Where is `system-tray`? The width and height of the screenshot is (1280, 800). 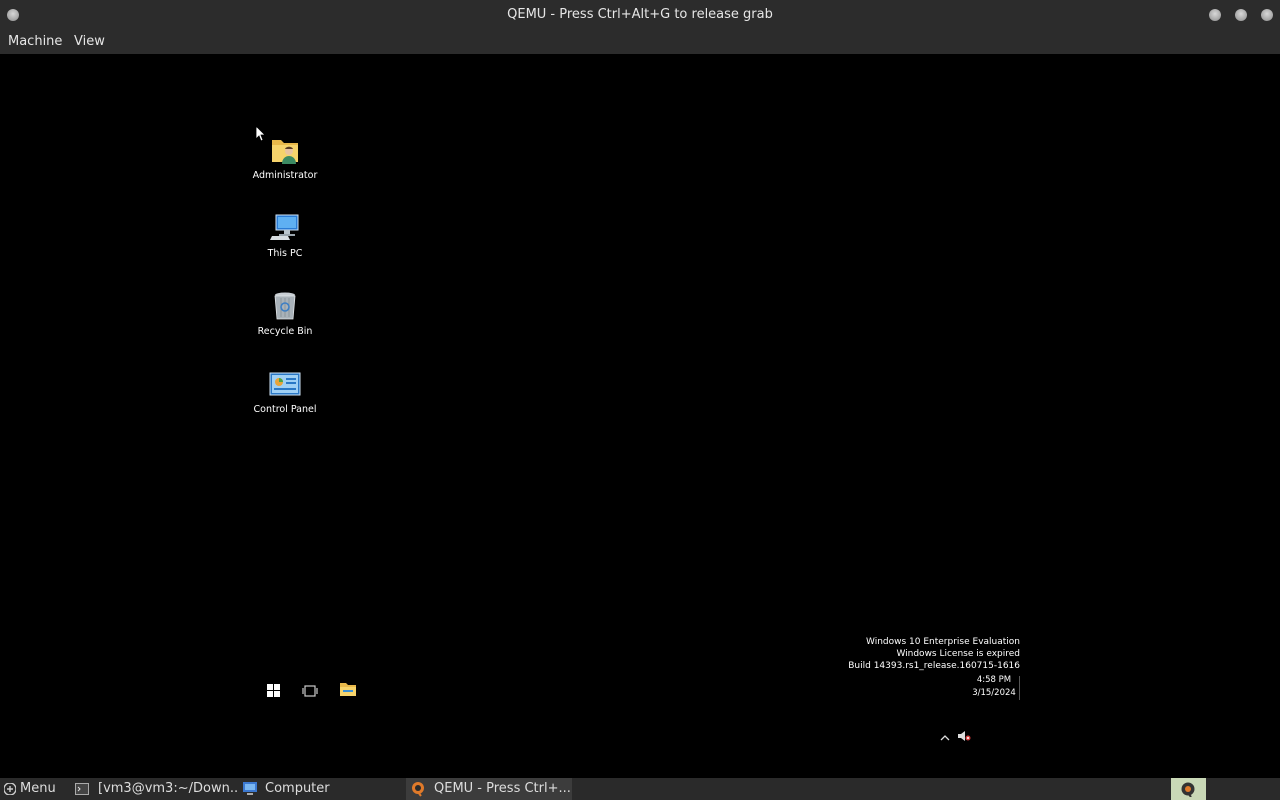 system-tray is located at coordinates (955, 737).